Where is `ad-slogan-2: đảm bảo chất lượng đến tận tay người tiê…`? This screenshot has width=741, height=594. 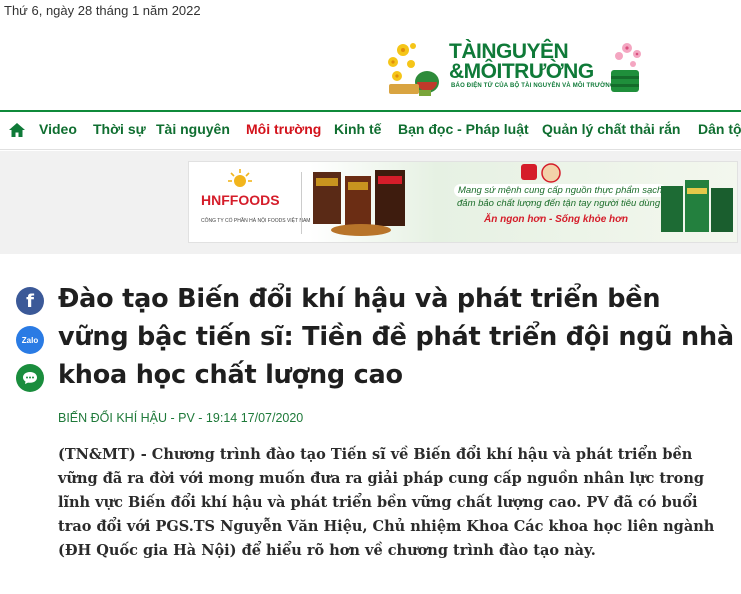 ad-slogan-2: đảm bảo chất lượng đến tận tay người tiê… is located at coordinates (559, 203).